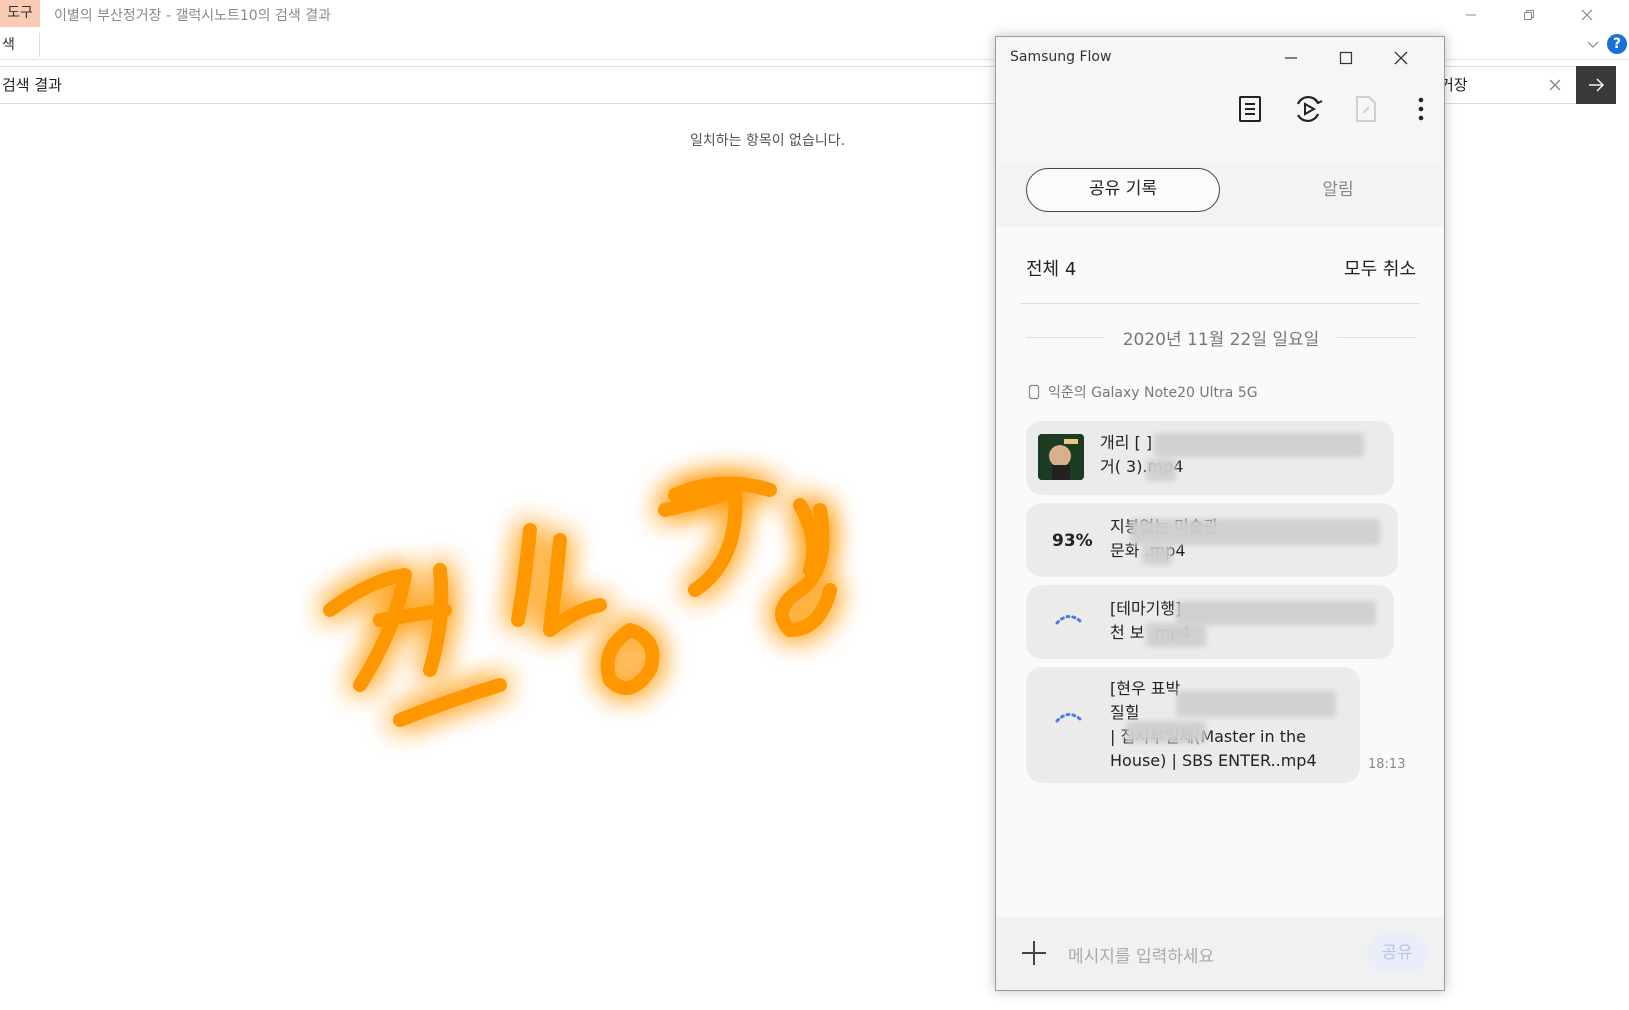  Describe the element at coordinates (1346, 58) in the screenshot. I see `flow-maximize-icon` at that location.